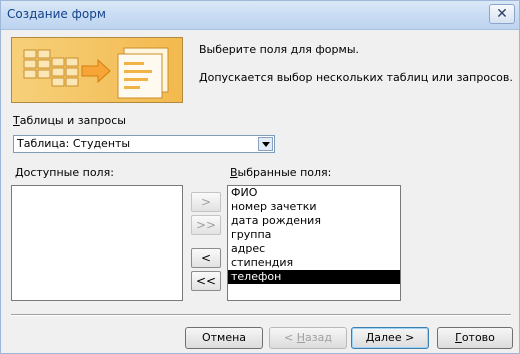  I want to click on finish-button-rest: отово, so click(478, 337).